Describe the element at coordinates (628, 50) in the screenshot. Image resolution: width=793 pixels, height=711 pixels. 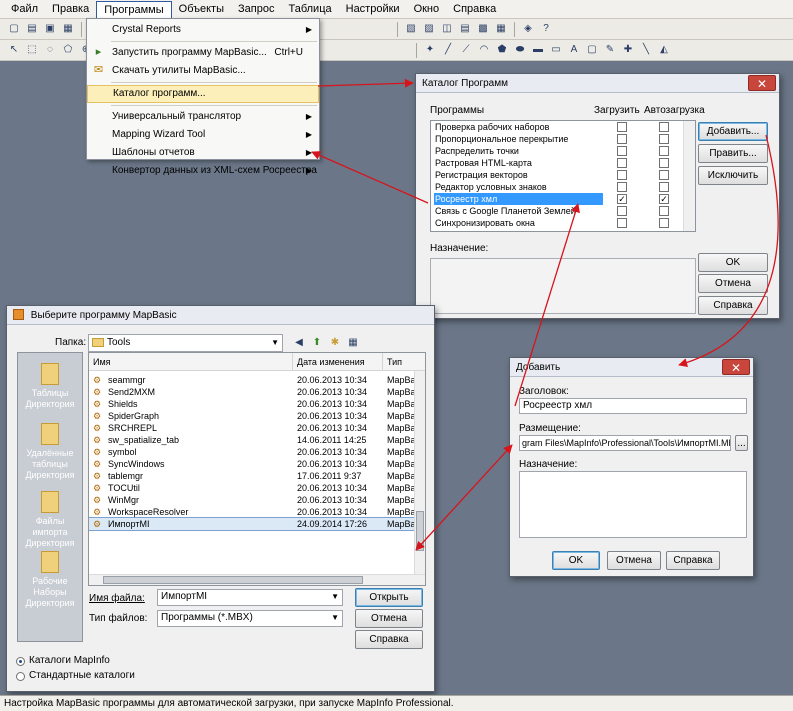
I see `add-node-icon: ✚` at that location.